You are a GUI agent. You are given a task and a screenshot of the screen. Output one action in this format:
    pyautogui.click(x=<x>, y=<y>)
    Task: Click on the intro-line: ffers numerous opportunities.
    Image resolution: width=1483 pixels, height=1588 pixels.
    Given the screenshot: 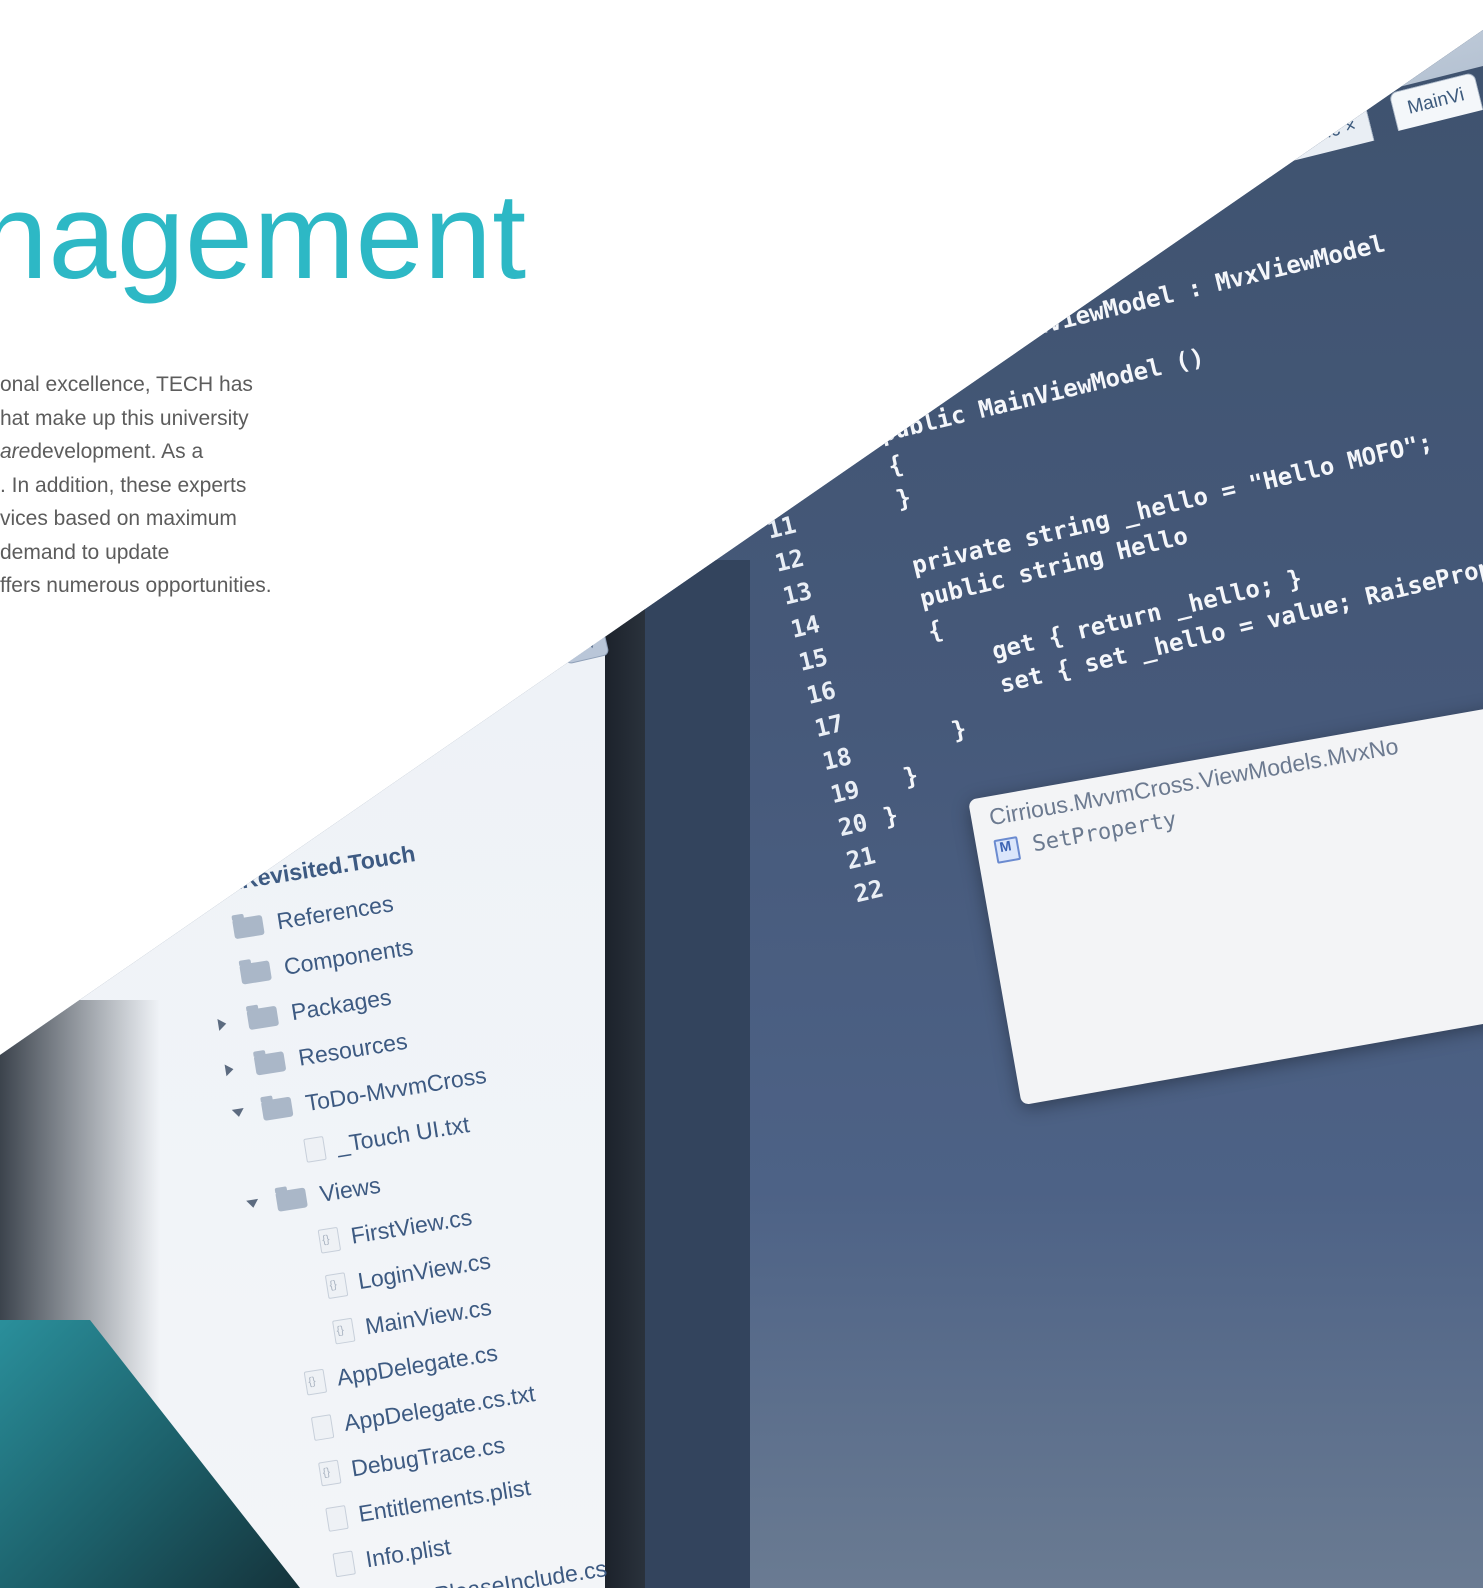 What is the action you would take?
    pyautogui.click(x=136, y=585)
    